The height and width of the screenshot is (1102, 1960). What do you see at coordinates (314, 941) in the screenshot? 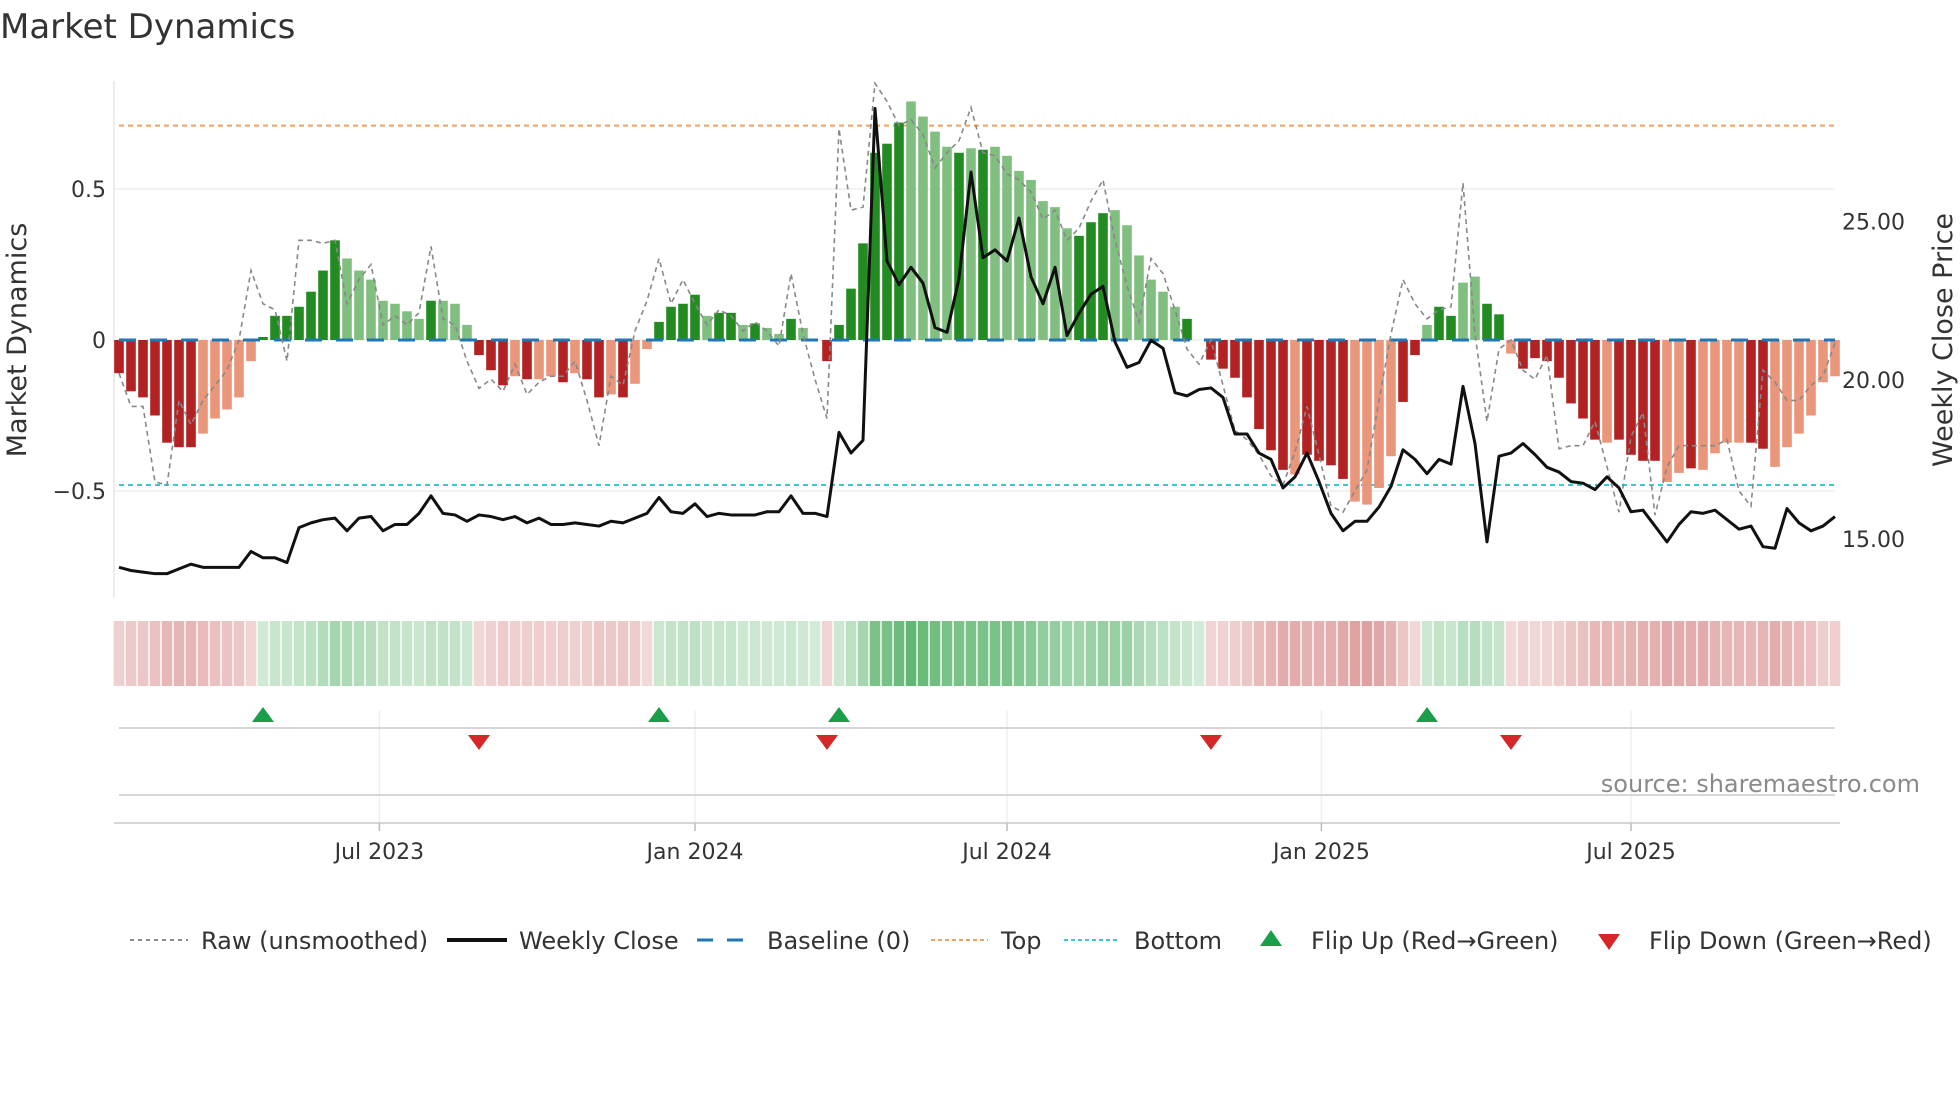
I see `legend-raw-label: Raw (unsmoothed)` at bounding box center [314, 941].